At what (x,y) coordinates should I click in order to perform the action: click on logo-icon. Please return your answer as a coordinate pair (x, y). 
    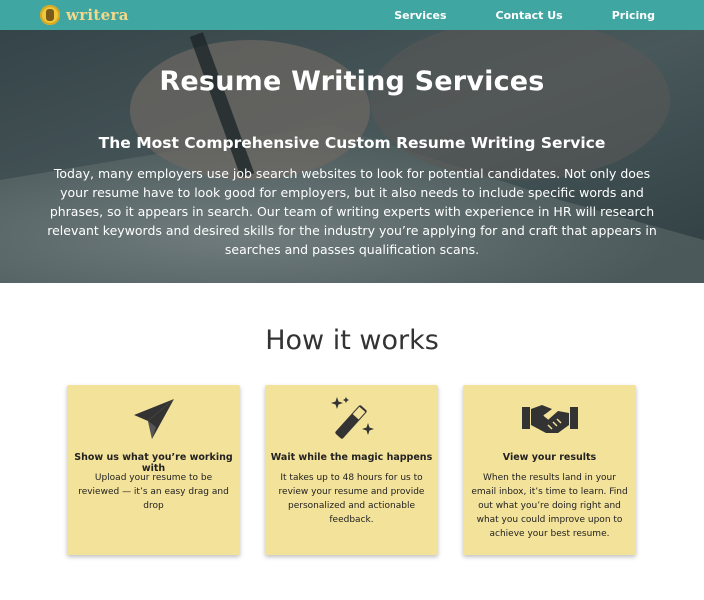
    Looking at the image, I should click on (50, 15).